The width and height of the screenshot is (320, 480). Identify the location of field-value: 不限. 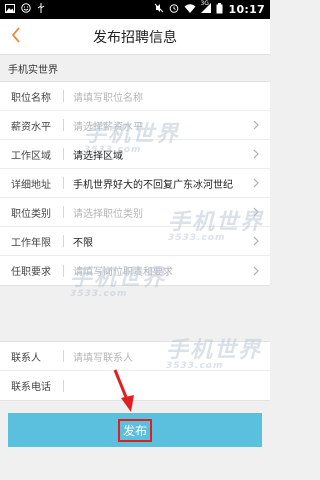
(171, 241).